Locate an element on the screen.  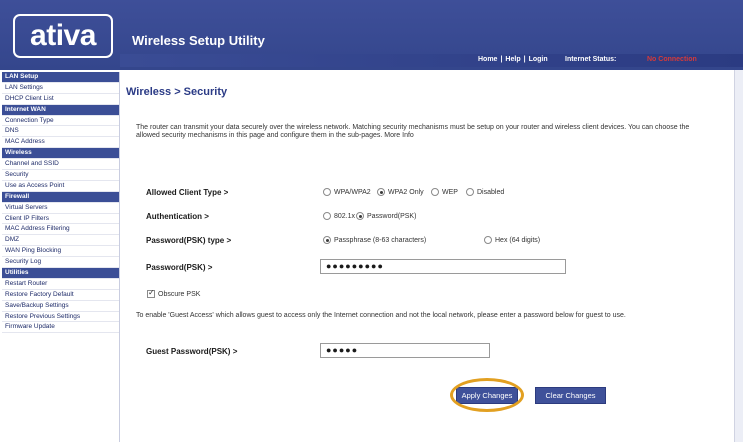
internet-status-value: No Connection is located at coordinates (672, 59).